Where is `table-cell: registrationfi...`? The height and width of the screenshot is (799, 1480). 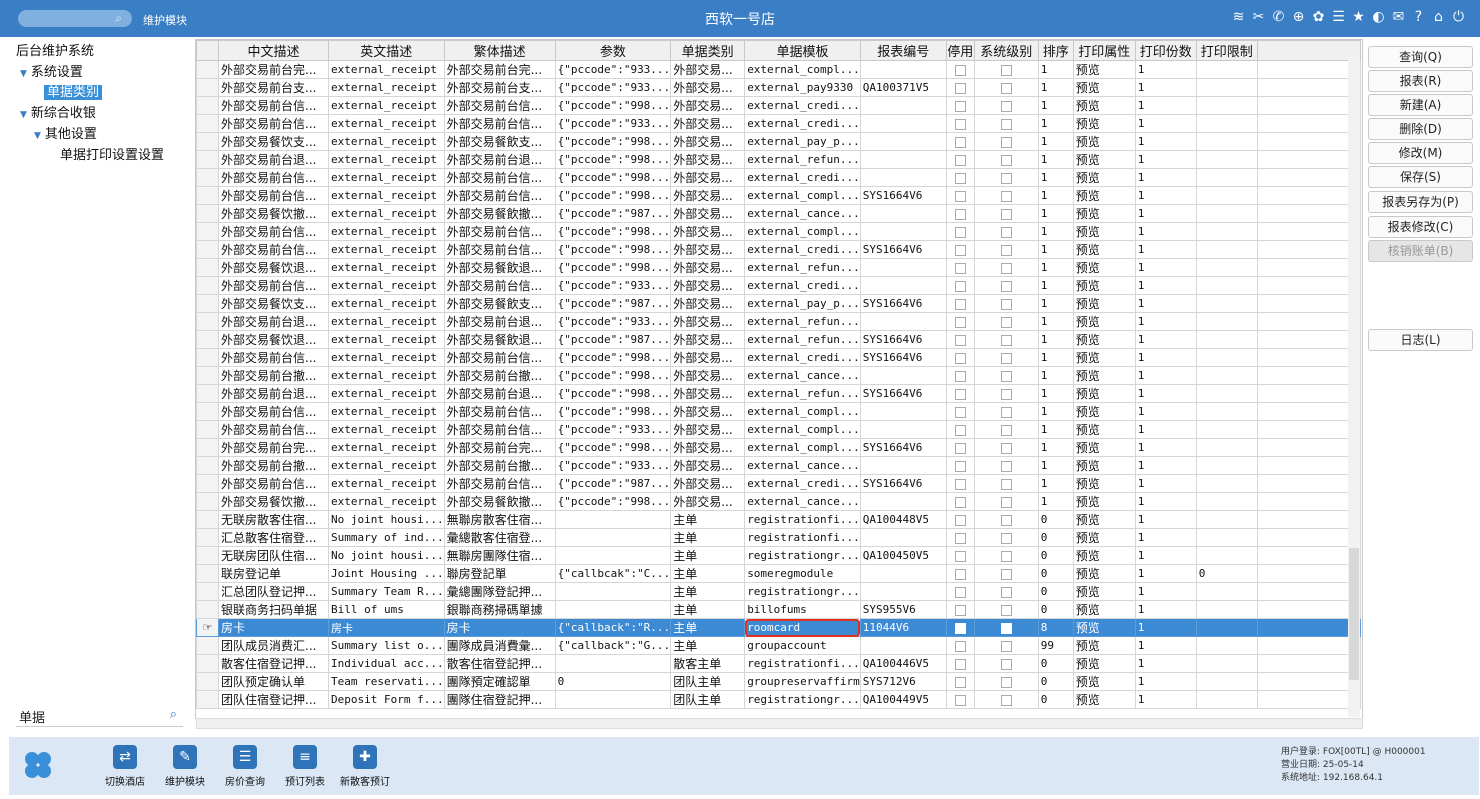
table-cell: registrationfi... is located at coordinates (802, 663).